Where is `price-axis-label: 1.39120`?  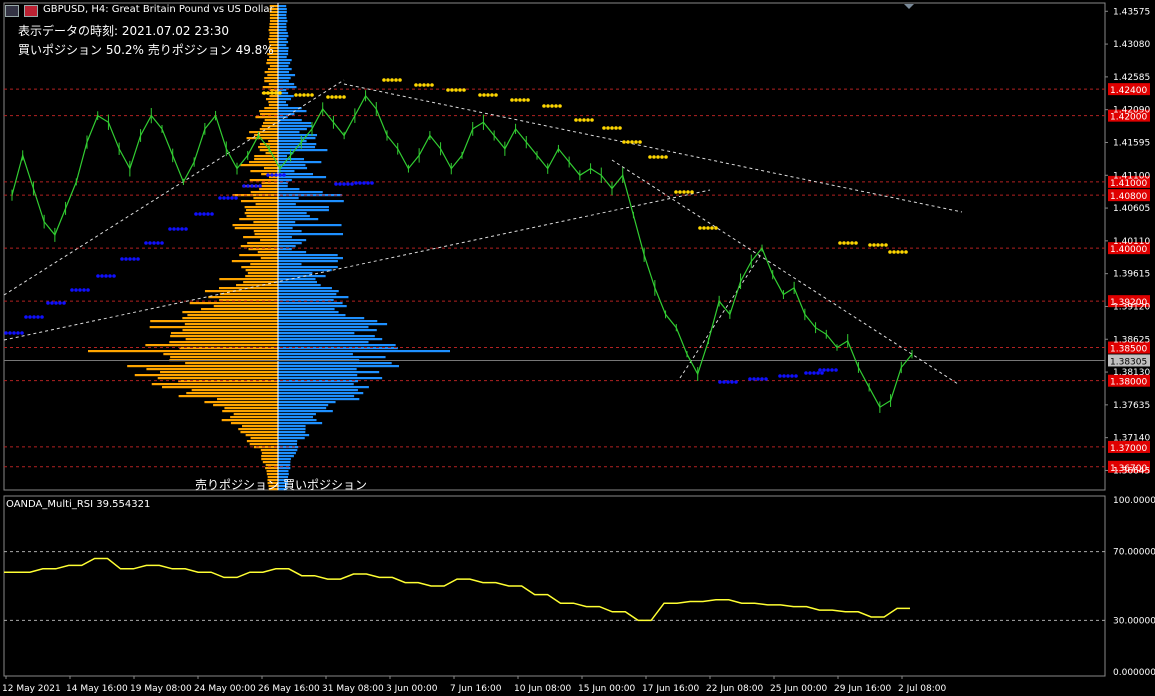 price-axis-label: 1.39120 is located at coordinates (1131, 307).